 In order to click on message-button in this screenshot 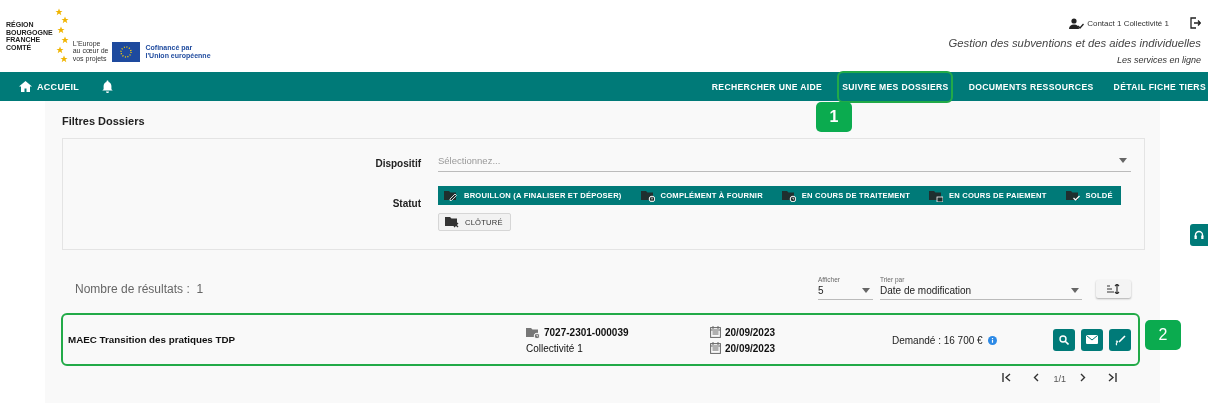, I will do `click(1092, 340)`.